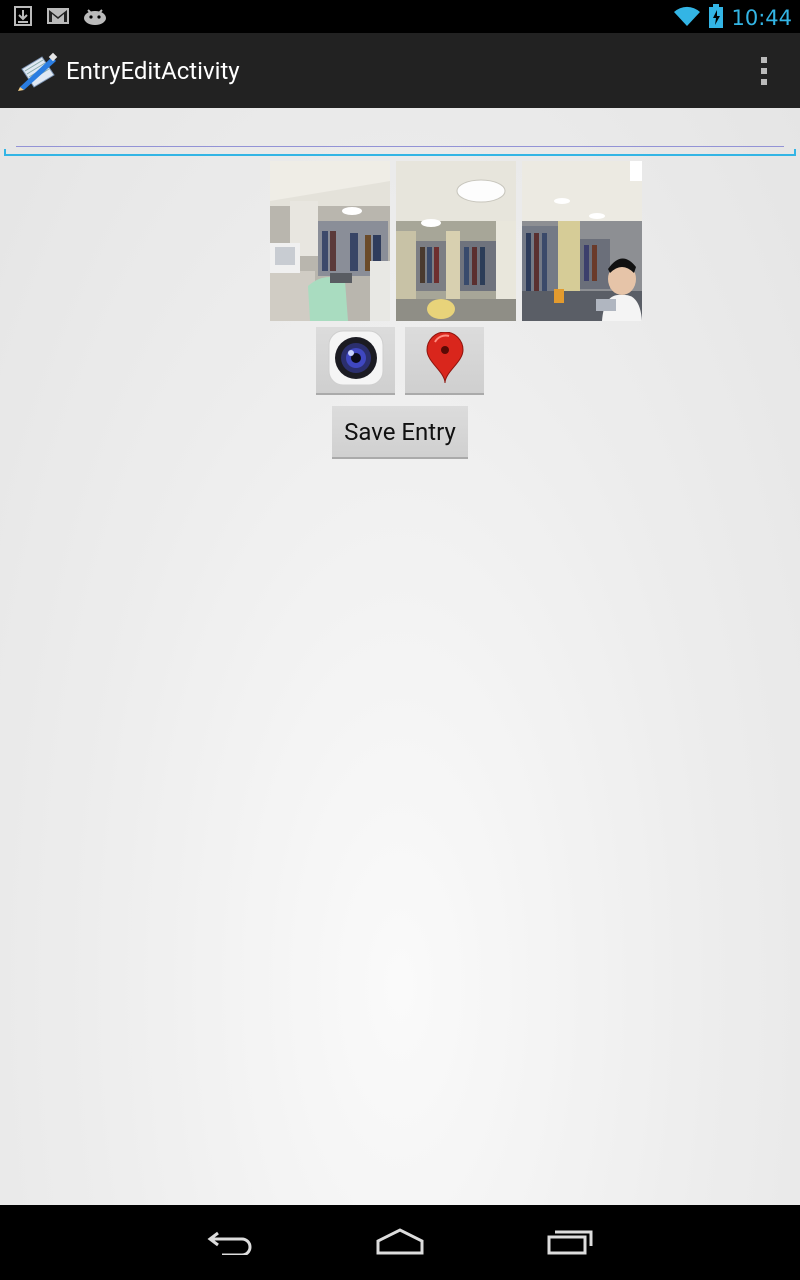 The width and height of the screenshot is (800, 1280). I want to click on recents-button, so click(570, 1243).